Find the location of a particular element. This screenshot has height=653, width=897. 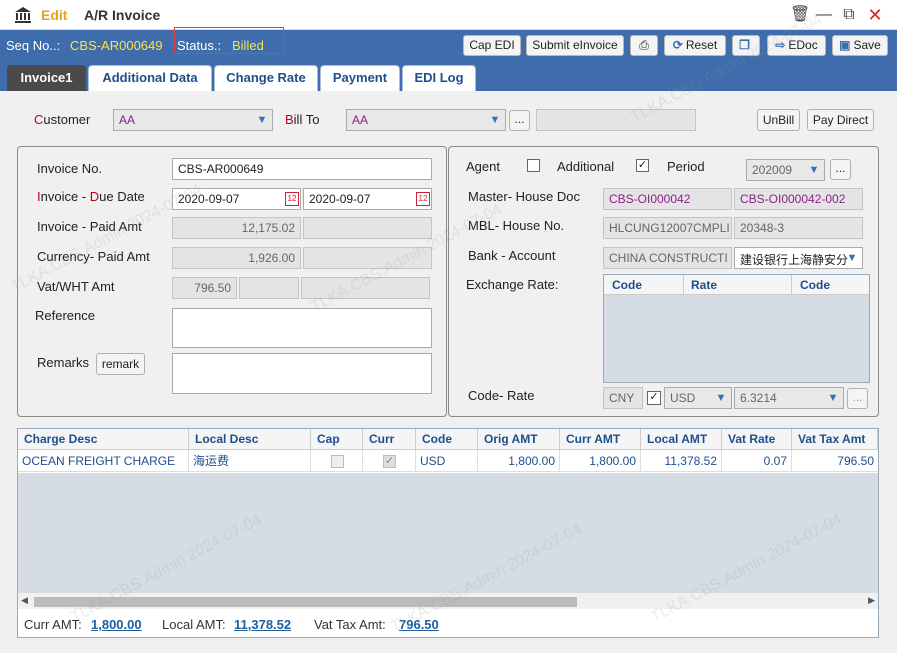

col-curr-amt: Curr AMT is located at coordinates (600, 439).